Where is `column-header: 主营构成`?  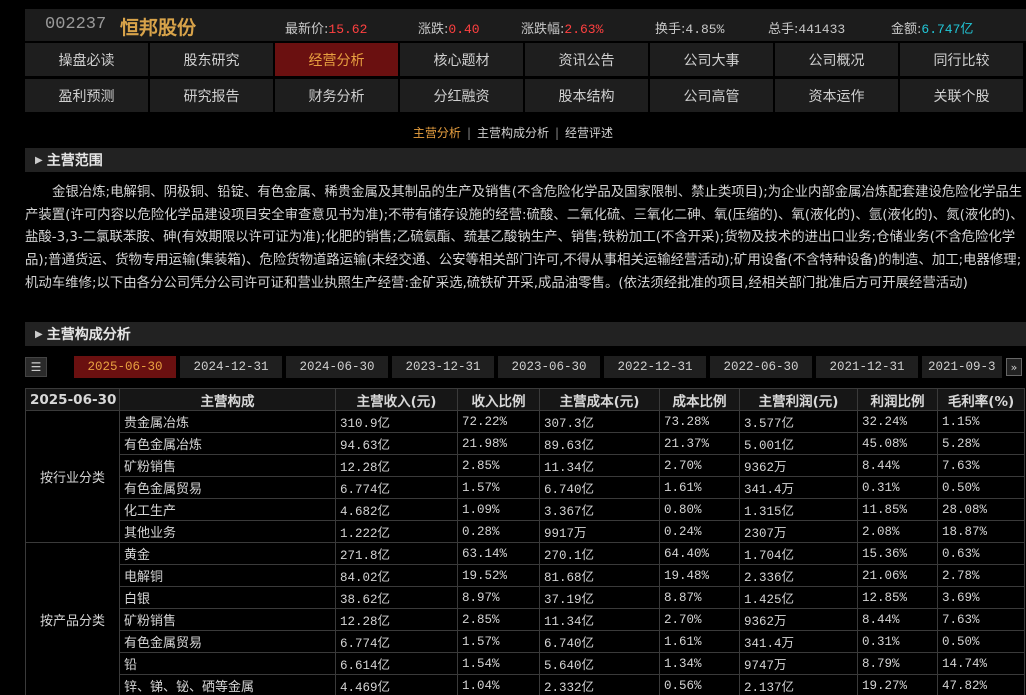 column-header: 主营构成 is located at coordinates (227, 399).